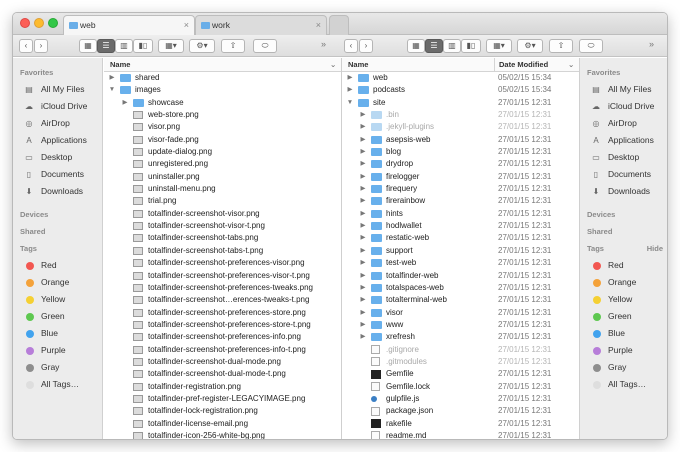 The width and height of the screenshot is (680, 452). What do you see at coordinates (460, 189) in the screenshot?
I see `file-row: ▶ firequery 27/01/15 12:31` at bounding box center [460, 189].